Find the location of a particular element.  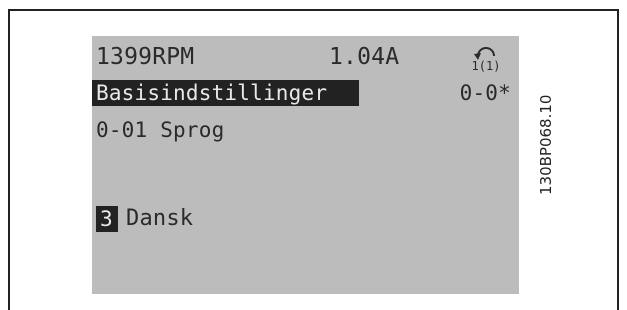

group-code: 0-0* is located at coordinates (485, 93).